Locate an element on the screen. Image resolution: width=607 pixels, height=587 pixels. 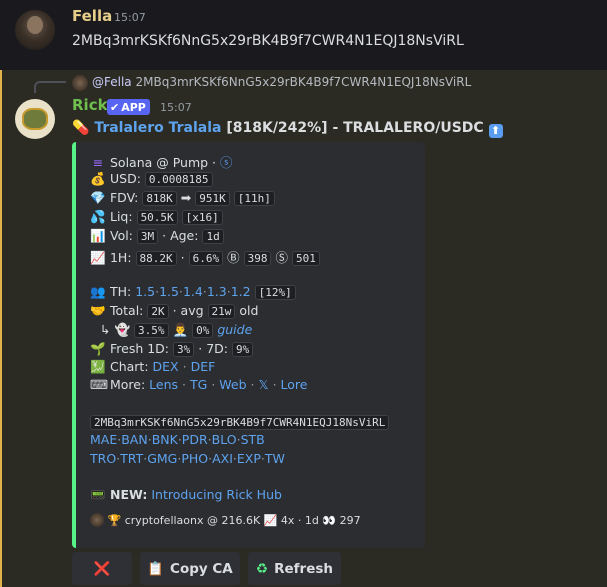
close-icon: ❌ is located at coordinates (102, 568).